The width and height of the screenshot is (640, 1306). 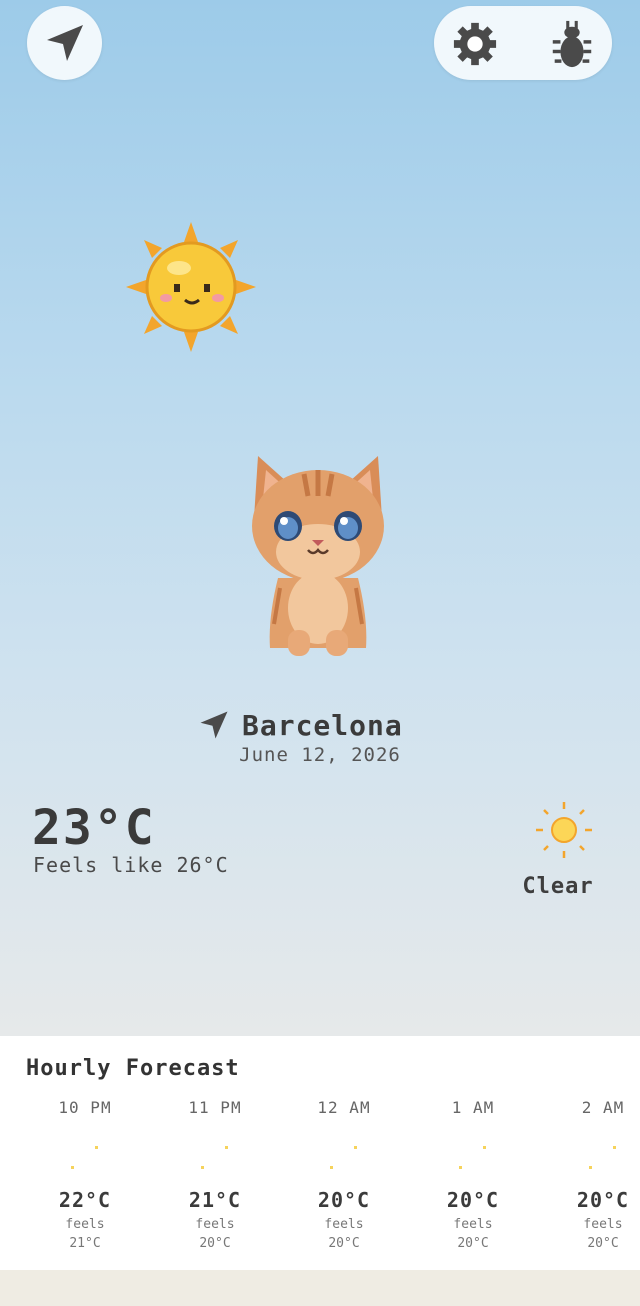 What do you see at coordinates (572, 44) in the screenshot?
I see `bug-icon` at bounding box center [572, 44].